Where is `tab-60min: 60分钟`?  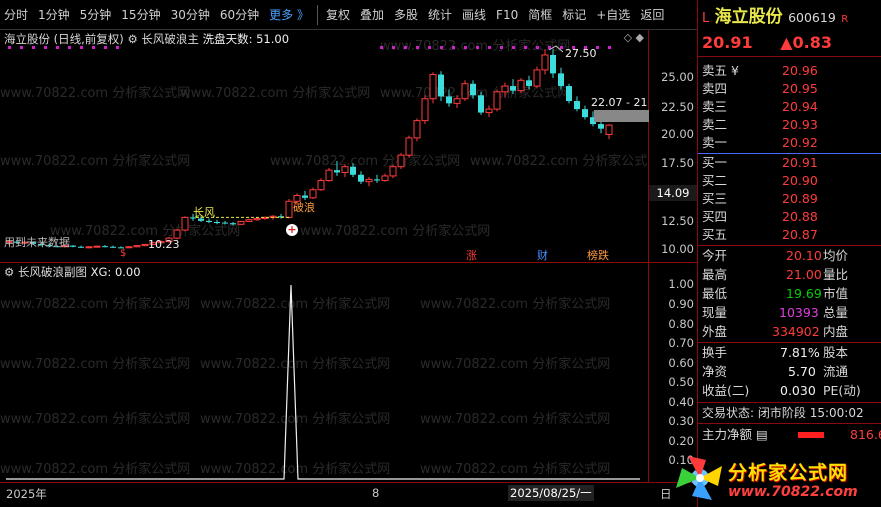
tab-60min: 60分钟 is located at coordinates (239, 15).